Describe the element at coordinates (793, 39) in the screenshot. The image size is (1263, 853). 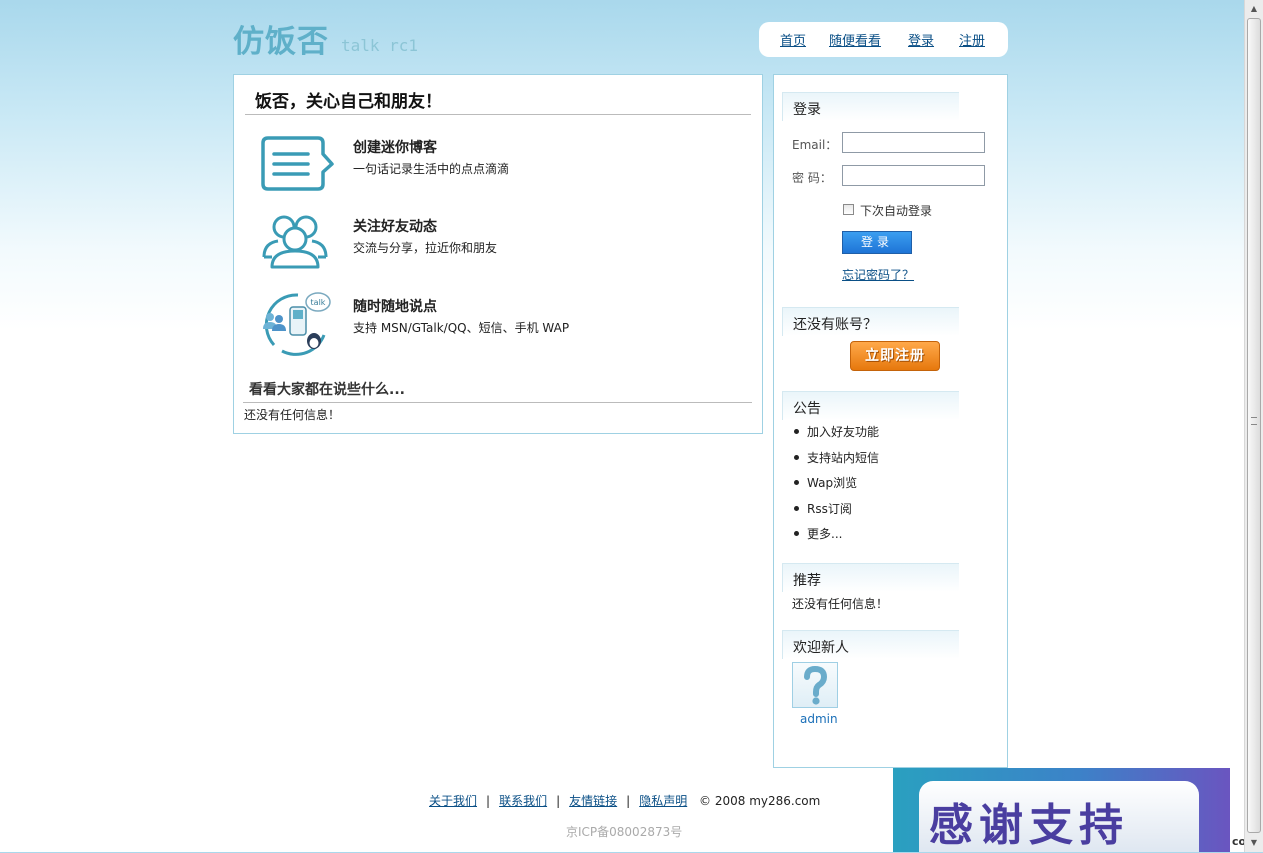
I see `nav-home-link: 首页` at that location.